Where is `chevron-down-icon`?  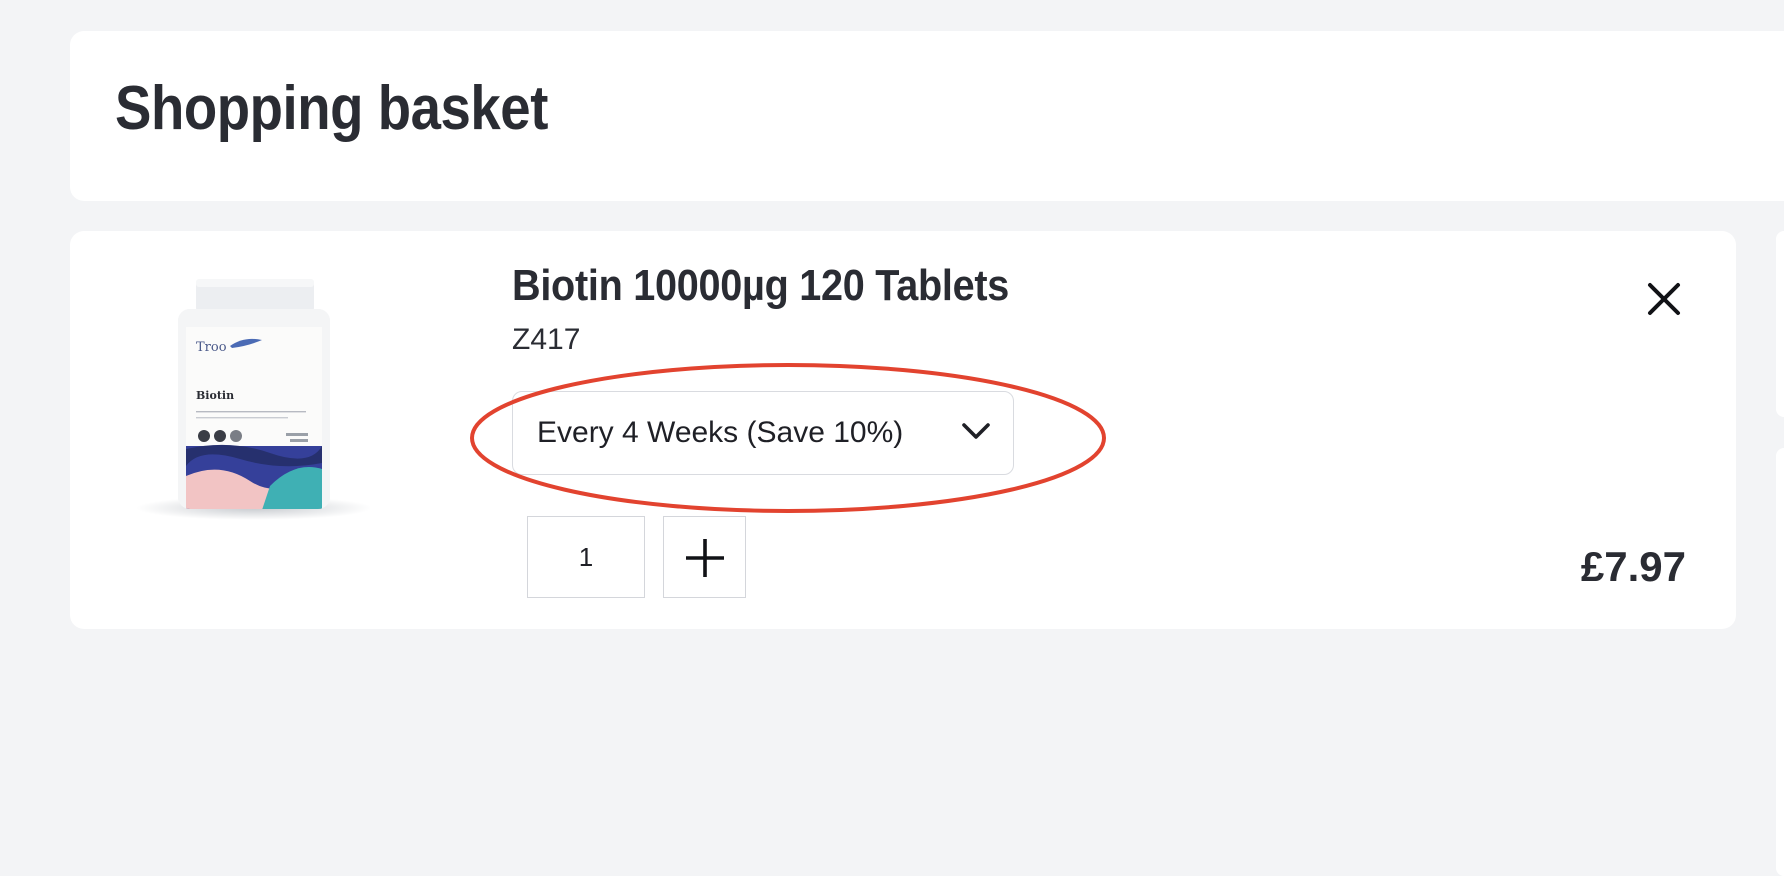
chevron-down-icon is located at coordinates (976, 431).